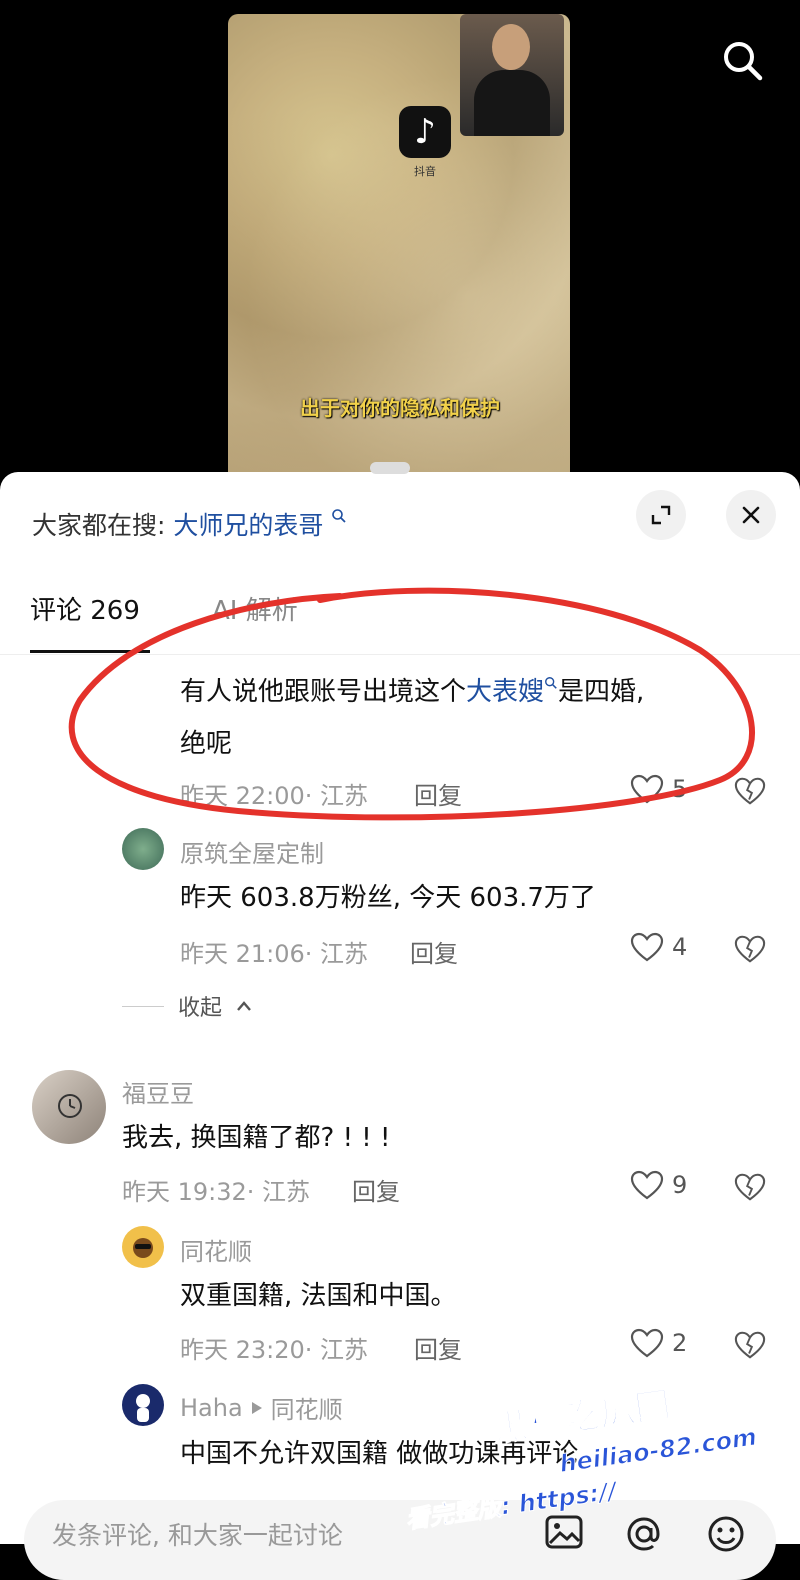 This screenshot has width=800, height=1580. Describe the element at coordinates (411, 704) in the screenshot. I see `red-annotation-circle` at that location.